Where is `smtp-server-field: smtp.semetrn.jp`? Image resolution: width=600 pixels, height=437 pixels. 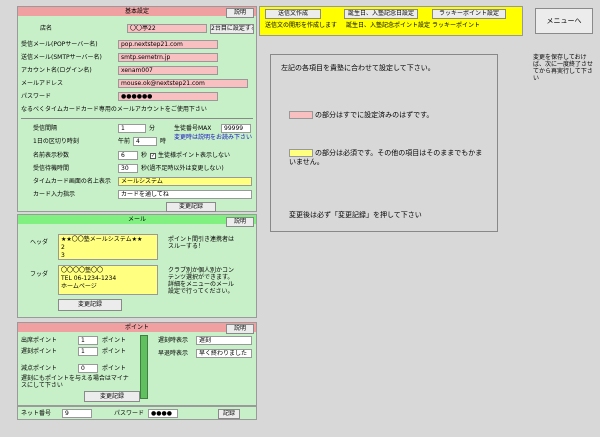
smtp-server-field: smtp.semetrn.jp is located at coordinates (168, 57).